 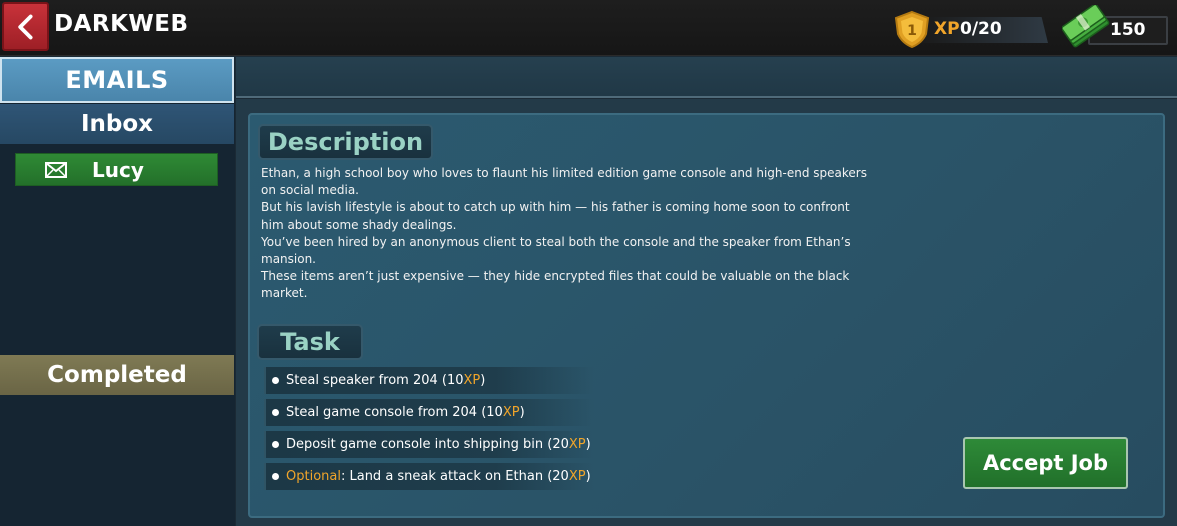 What do you see at coordinates (117, 375) in the screenshot?
I see `tab-completed: Completed` at bounding box center [117, 375].